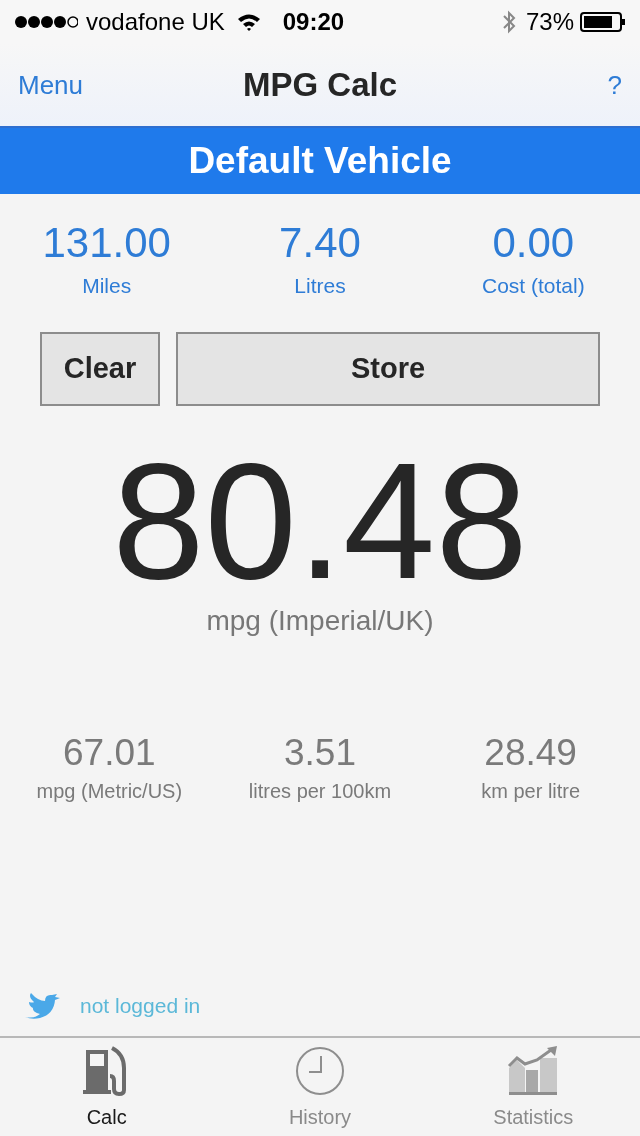 Image resolution: width=640 pixels, height=1136 pixels. Describe the element at coordinates (100, 368) in the screenshot. I see `clear-button: Clear` at that location.